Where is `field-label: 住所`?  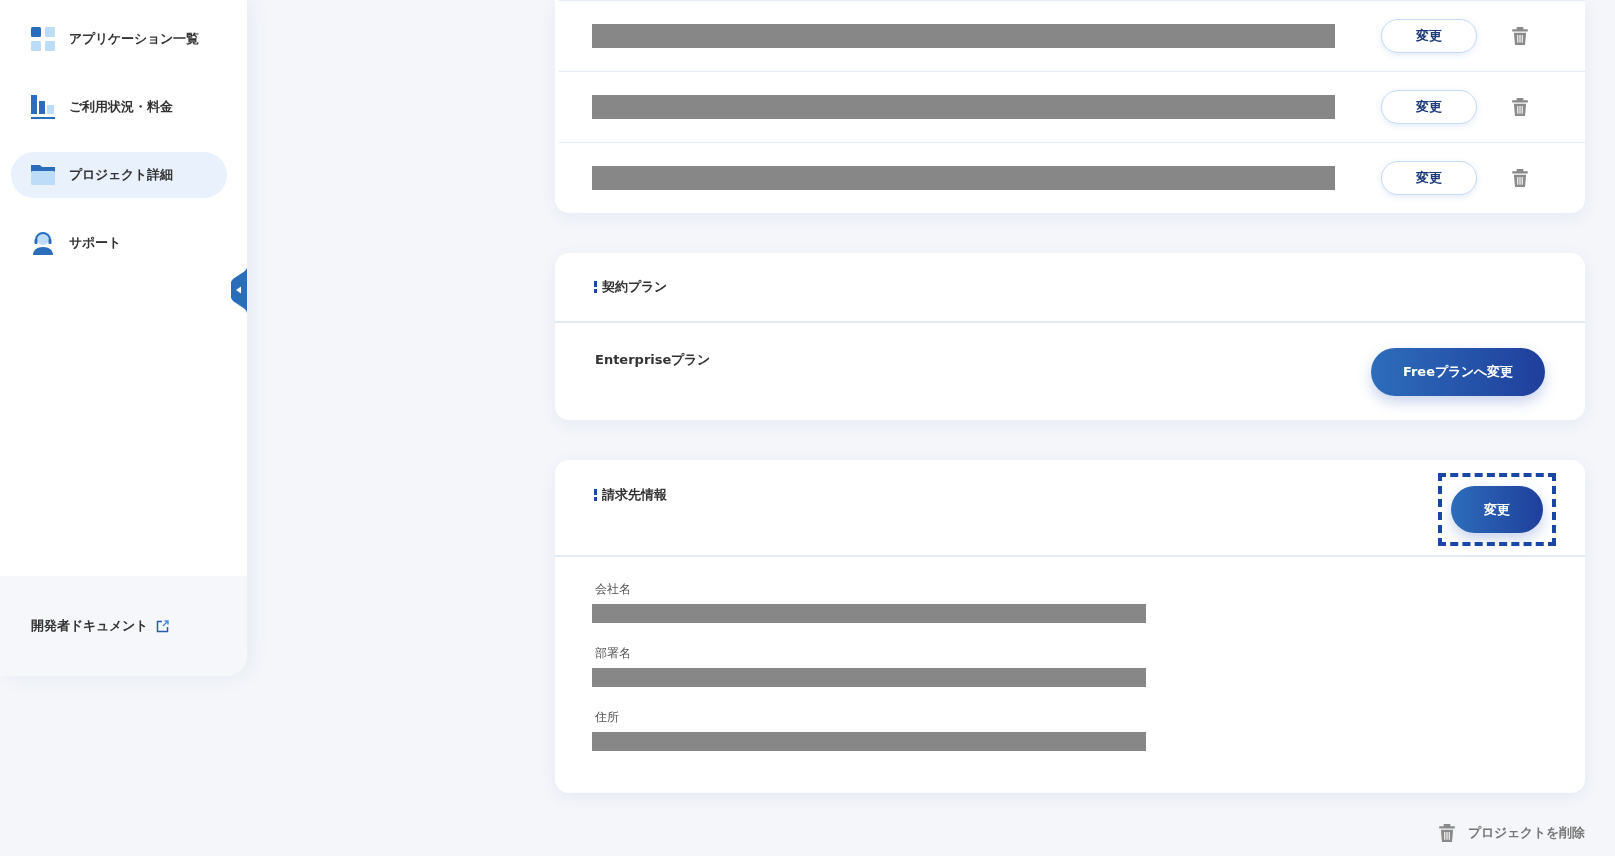 field-label: 住所 is located at coordinates (607, 717).